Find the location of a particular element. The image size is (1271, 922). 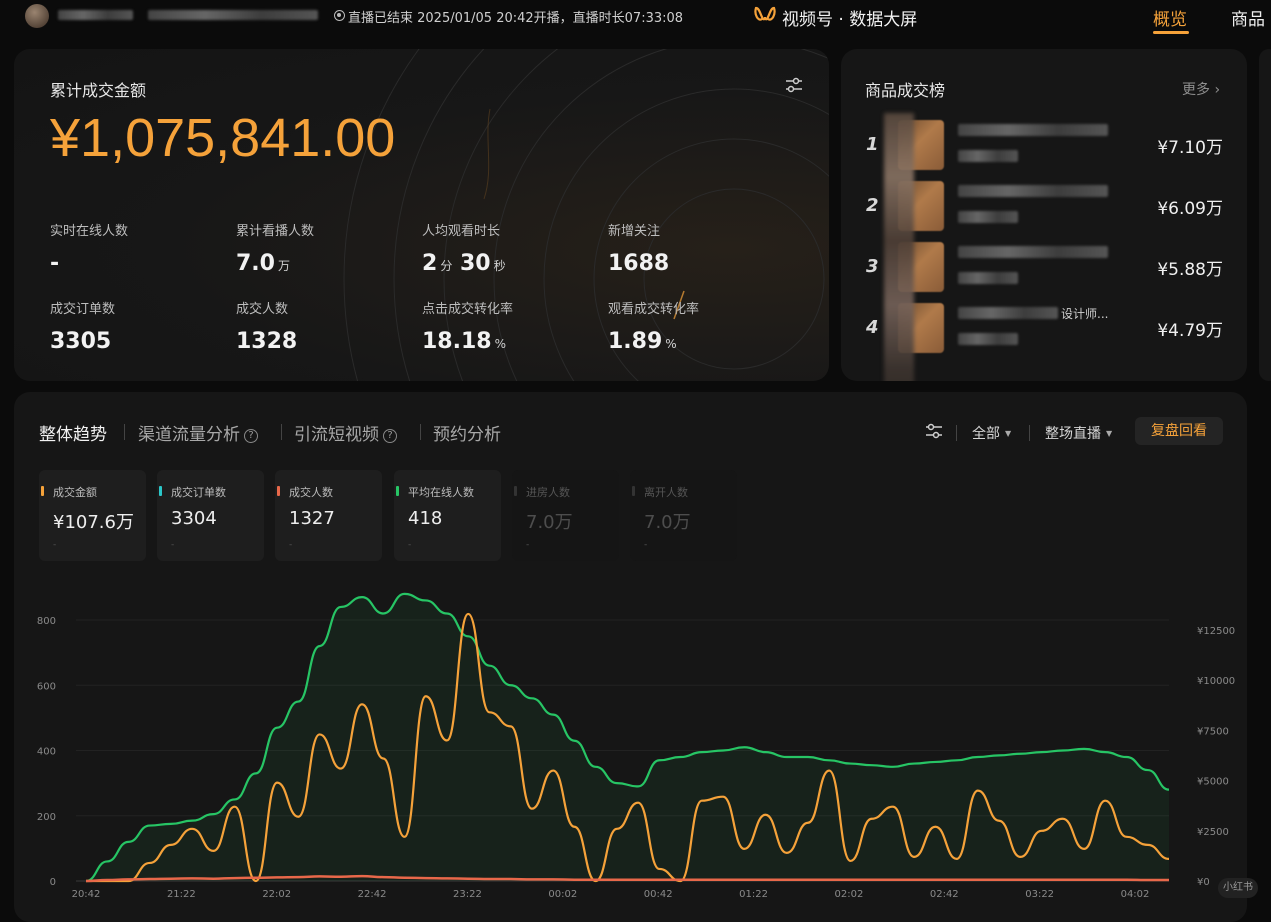

tab-channel-traffic: 渠道流量分析? is located at coordinates (198, 432).